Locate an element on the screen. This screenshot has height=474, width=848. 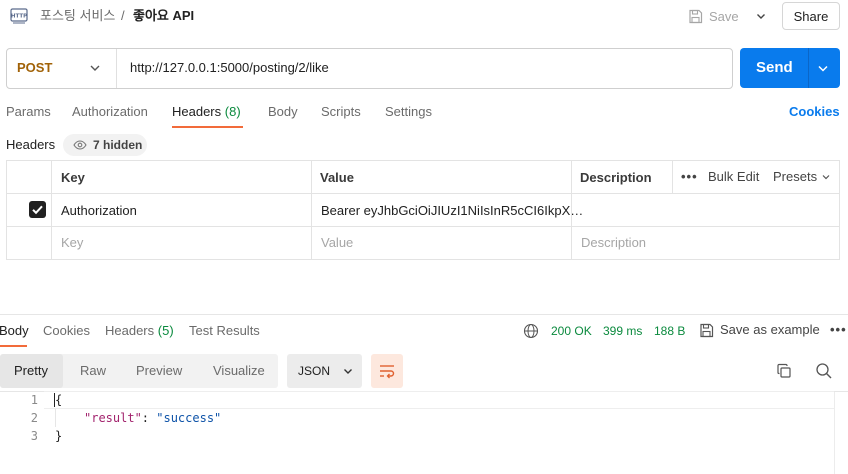
hidden-headers-toggle: 7 hidden is located at coordinates (105, 145).